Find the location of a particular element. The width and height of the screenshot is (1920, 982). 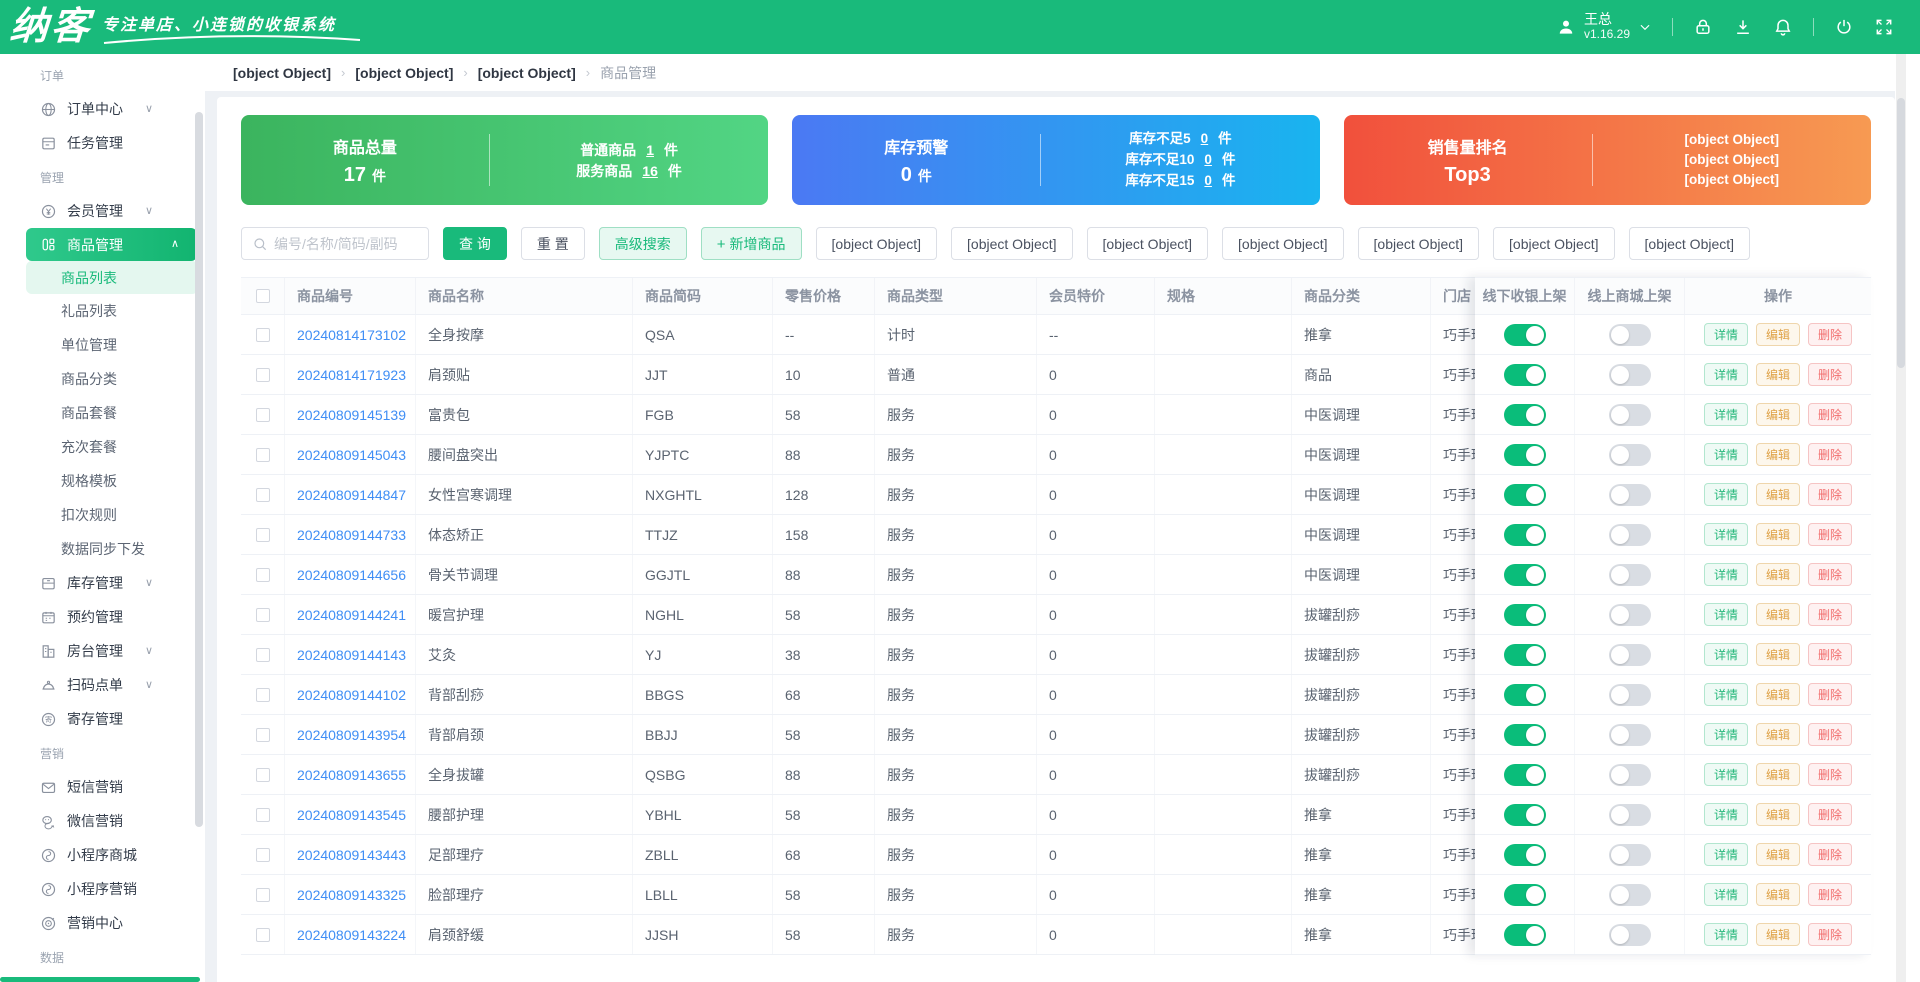

product-id-link: 20240814171923 is located at coordinates (350, 374).